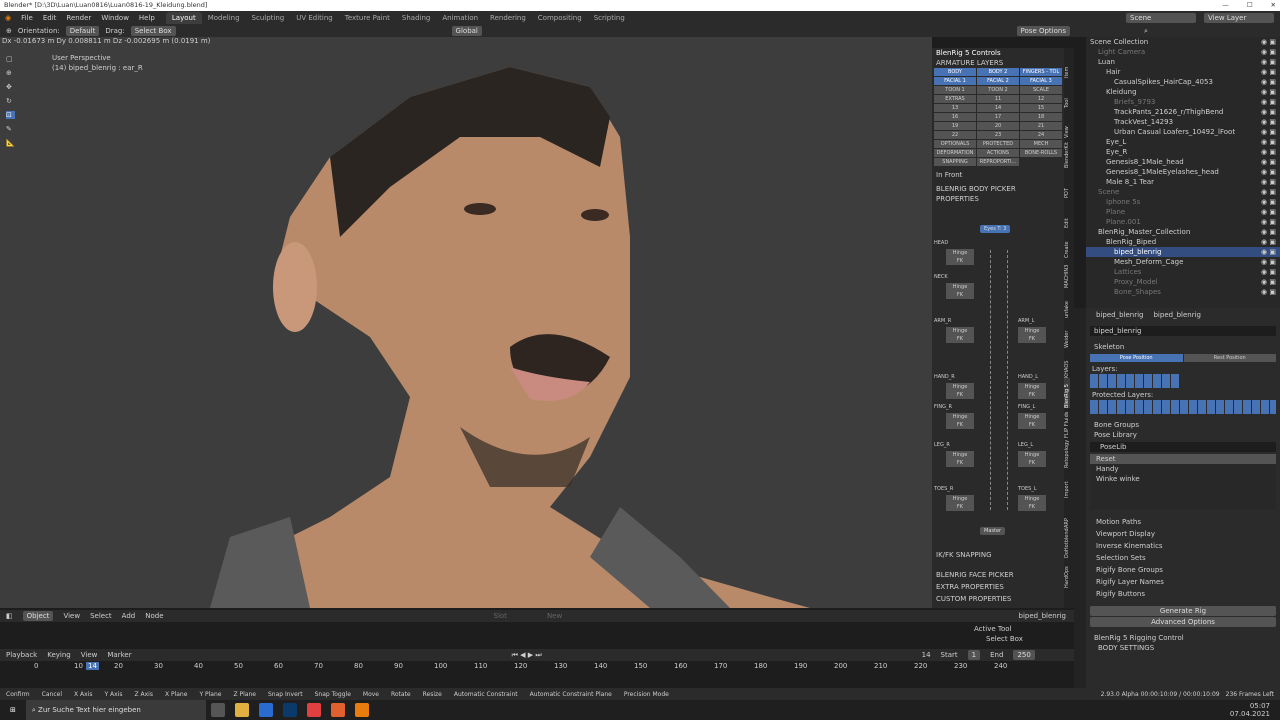 This screenshot has height=720, width=1280. Describe the element at coordinates (926, 655) in the screenshot. I see `current-frame: 14` at that location.